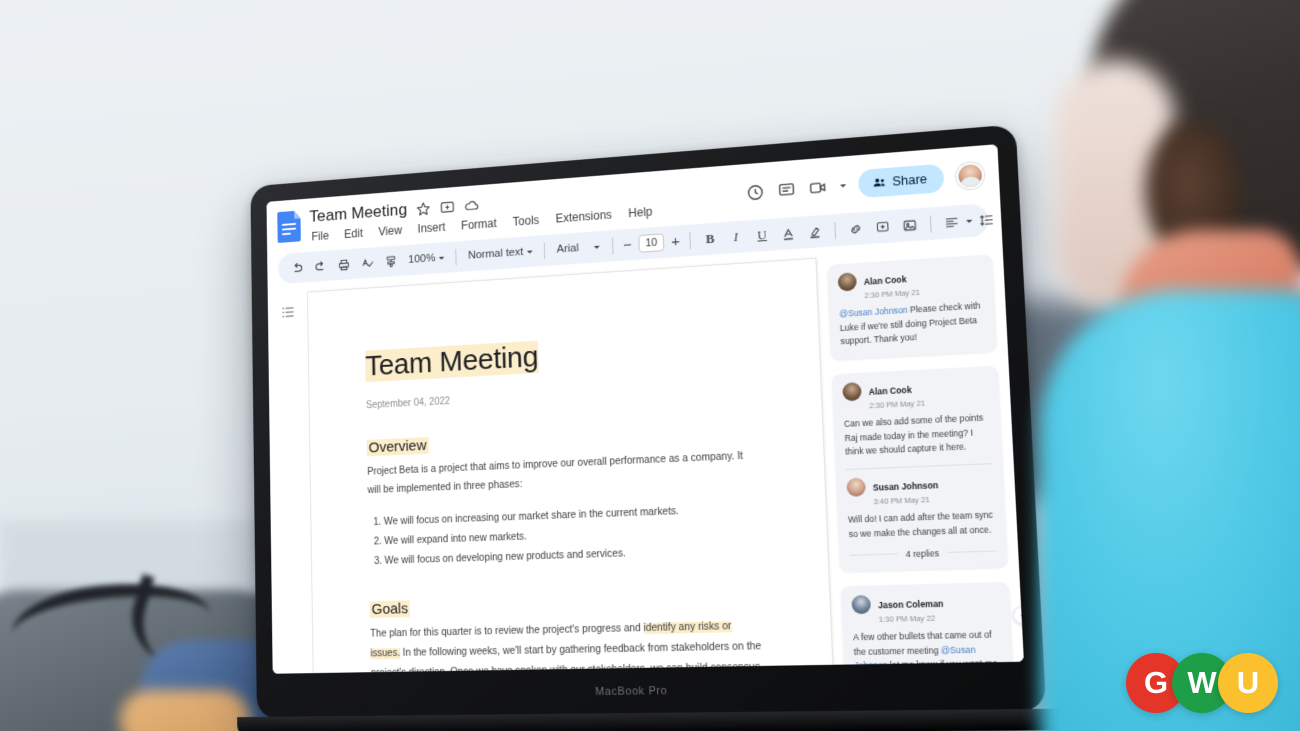 The height and width of the screenshot is (731, 1300). What do you see at coordinates (1248, 683) in the screenshot?
I see `logo-letter-u: U` at bounding box center [1248, 683].